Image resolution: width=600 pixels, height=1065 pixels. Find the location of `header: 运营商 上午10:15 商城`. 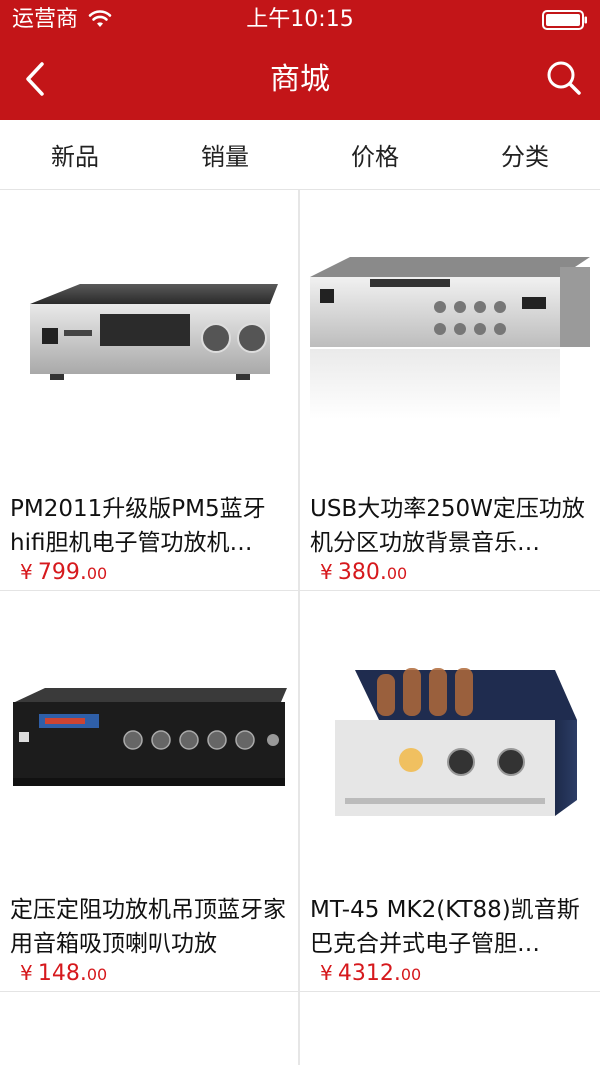

header: 运营商 上午10:15 商城 is located at coordinates (300, 60).